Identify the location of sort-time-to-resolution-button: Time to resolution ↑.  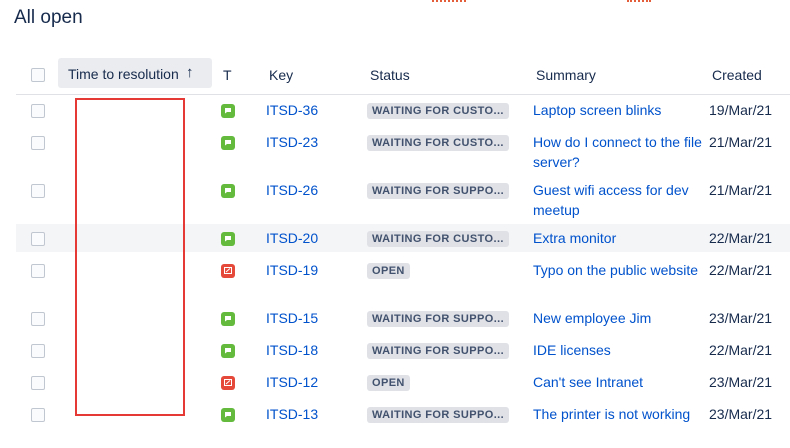
(135, 73).